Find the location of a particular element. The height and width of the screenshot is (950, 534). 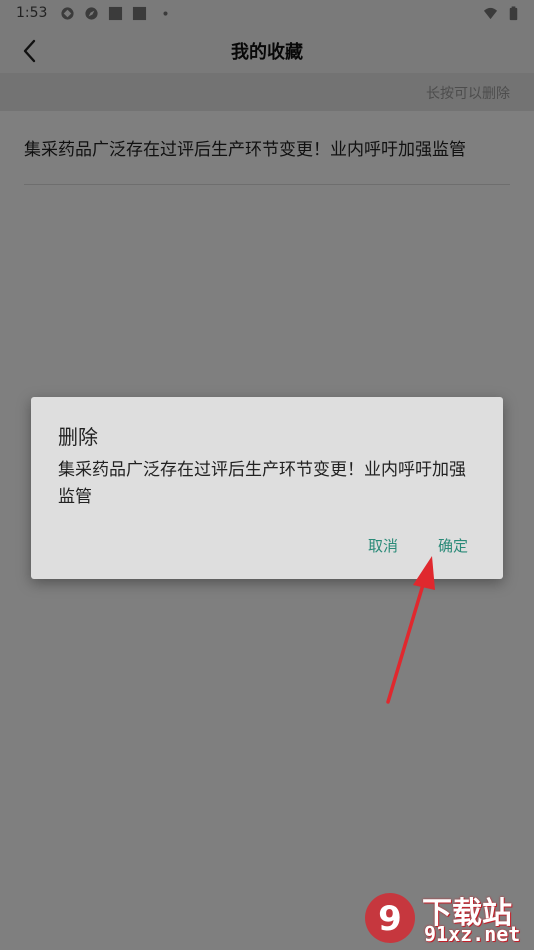

watermark-logo-text: 9 is located at coordinates (390, 919).